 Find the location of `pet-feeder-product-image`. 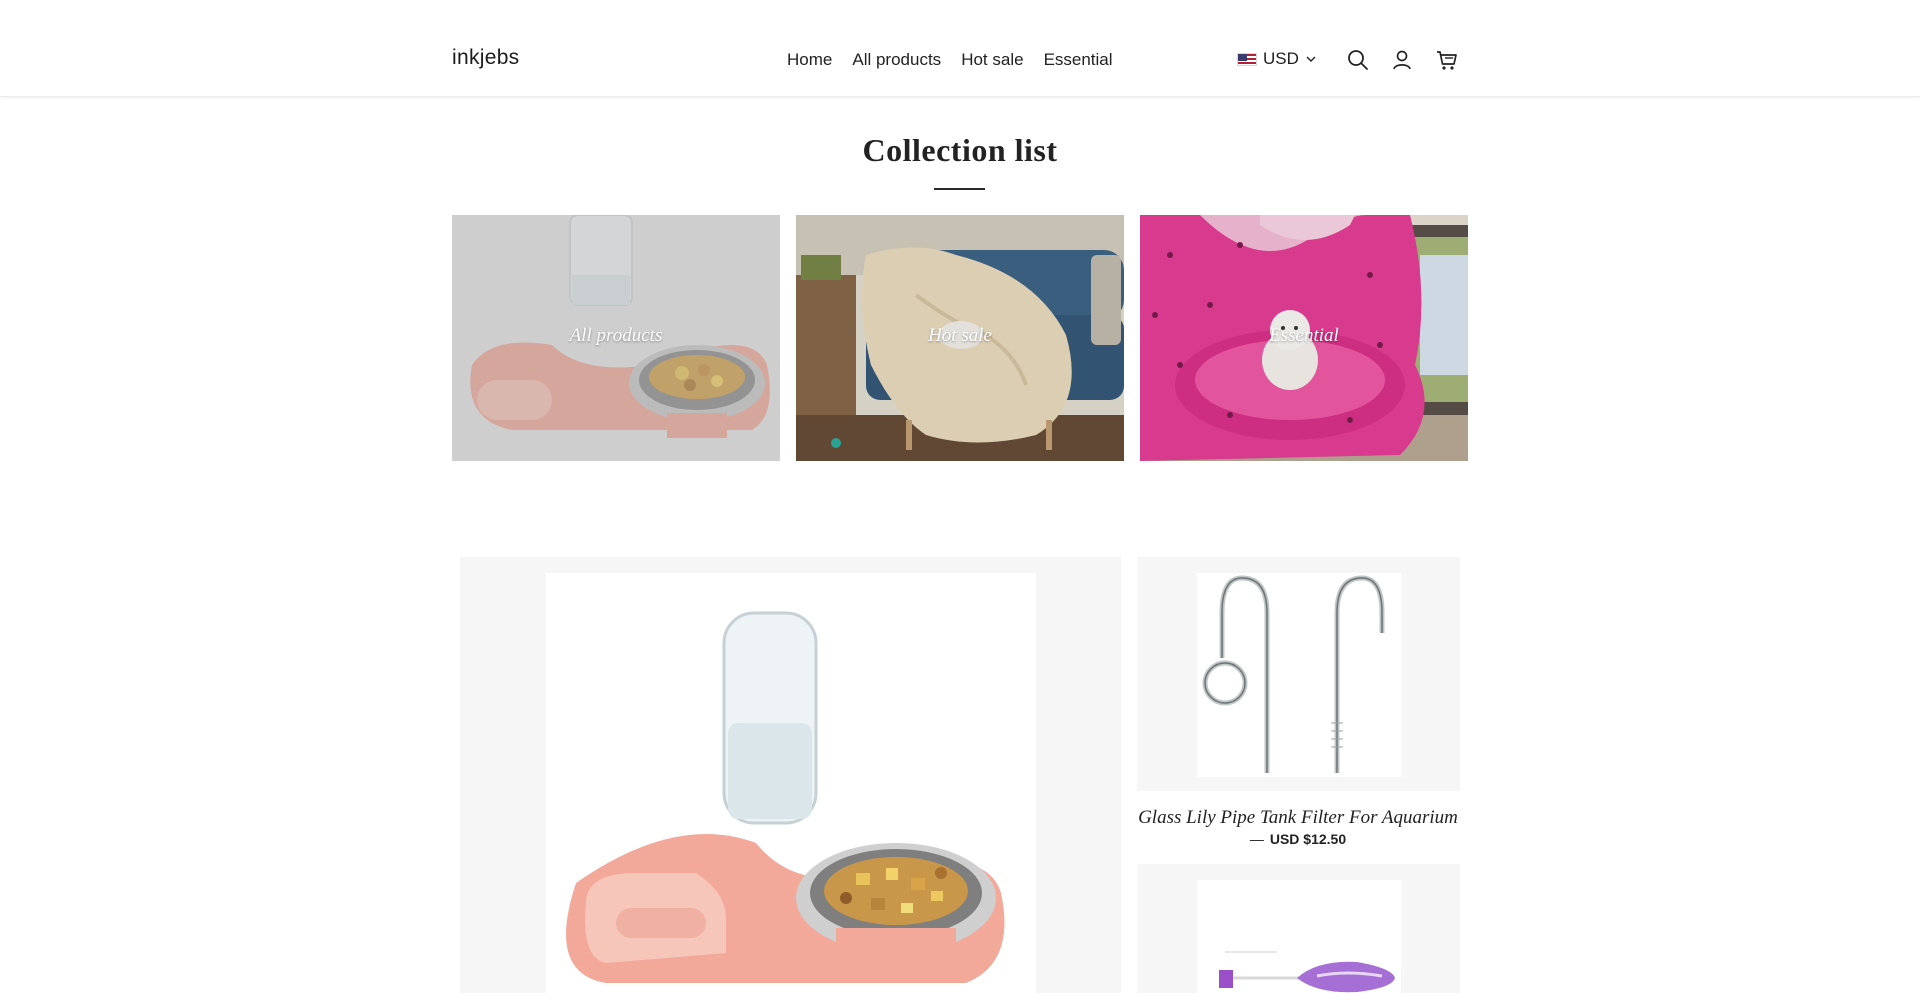

pet-feeder-product-image is located at coordinates (791, 783).